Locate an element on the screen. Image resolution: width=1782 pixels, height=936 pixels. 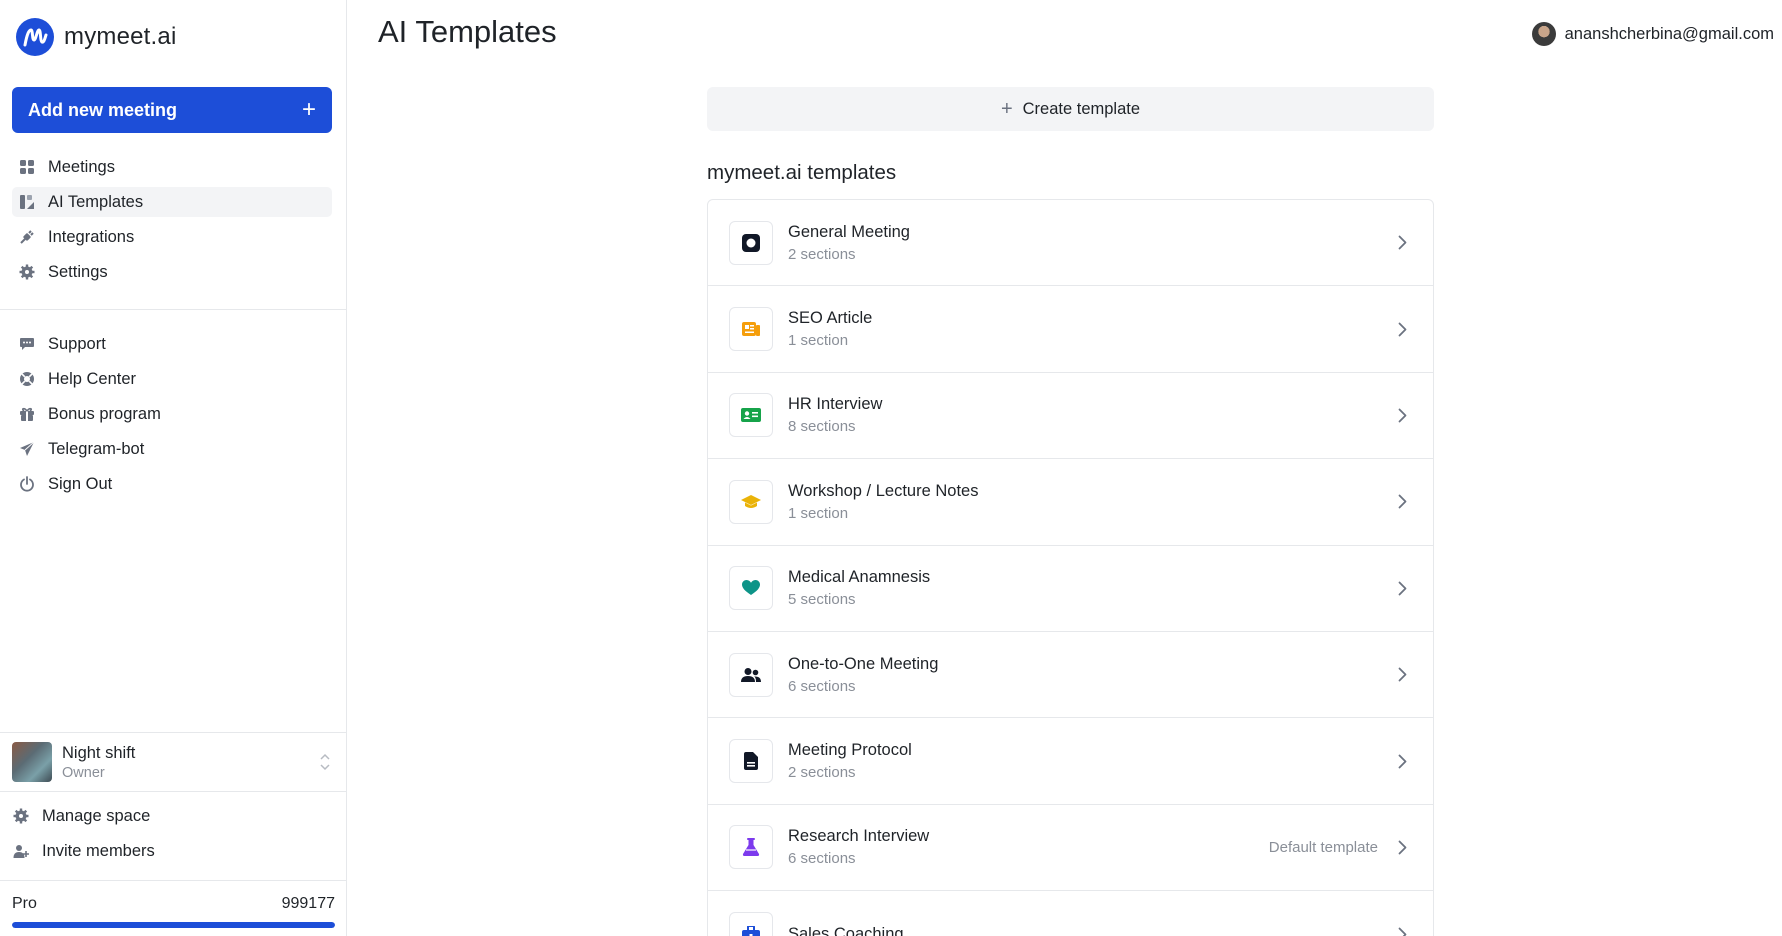
workspace-role: Owner is located at coordinates (83, 772).